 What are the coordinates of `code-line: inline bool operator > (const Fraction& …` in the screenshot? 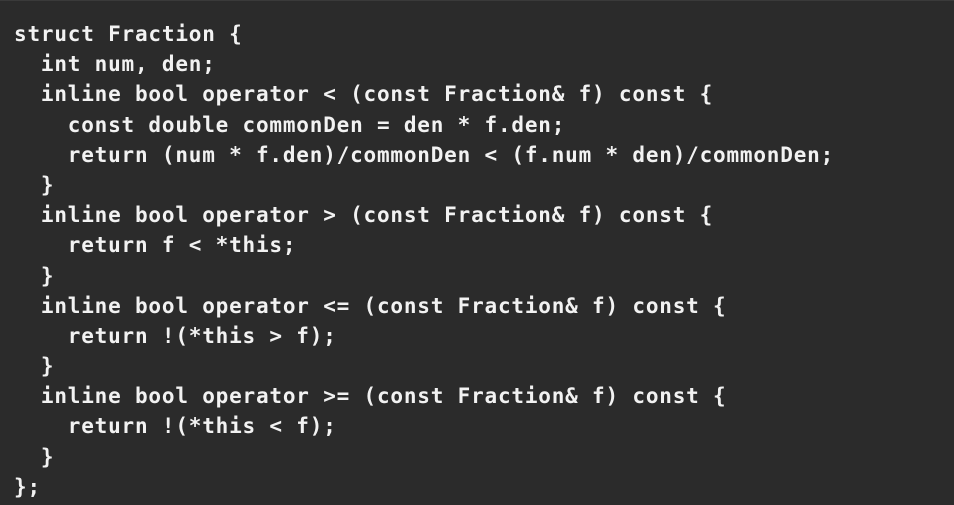 It's located at (364, 215).